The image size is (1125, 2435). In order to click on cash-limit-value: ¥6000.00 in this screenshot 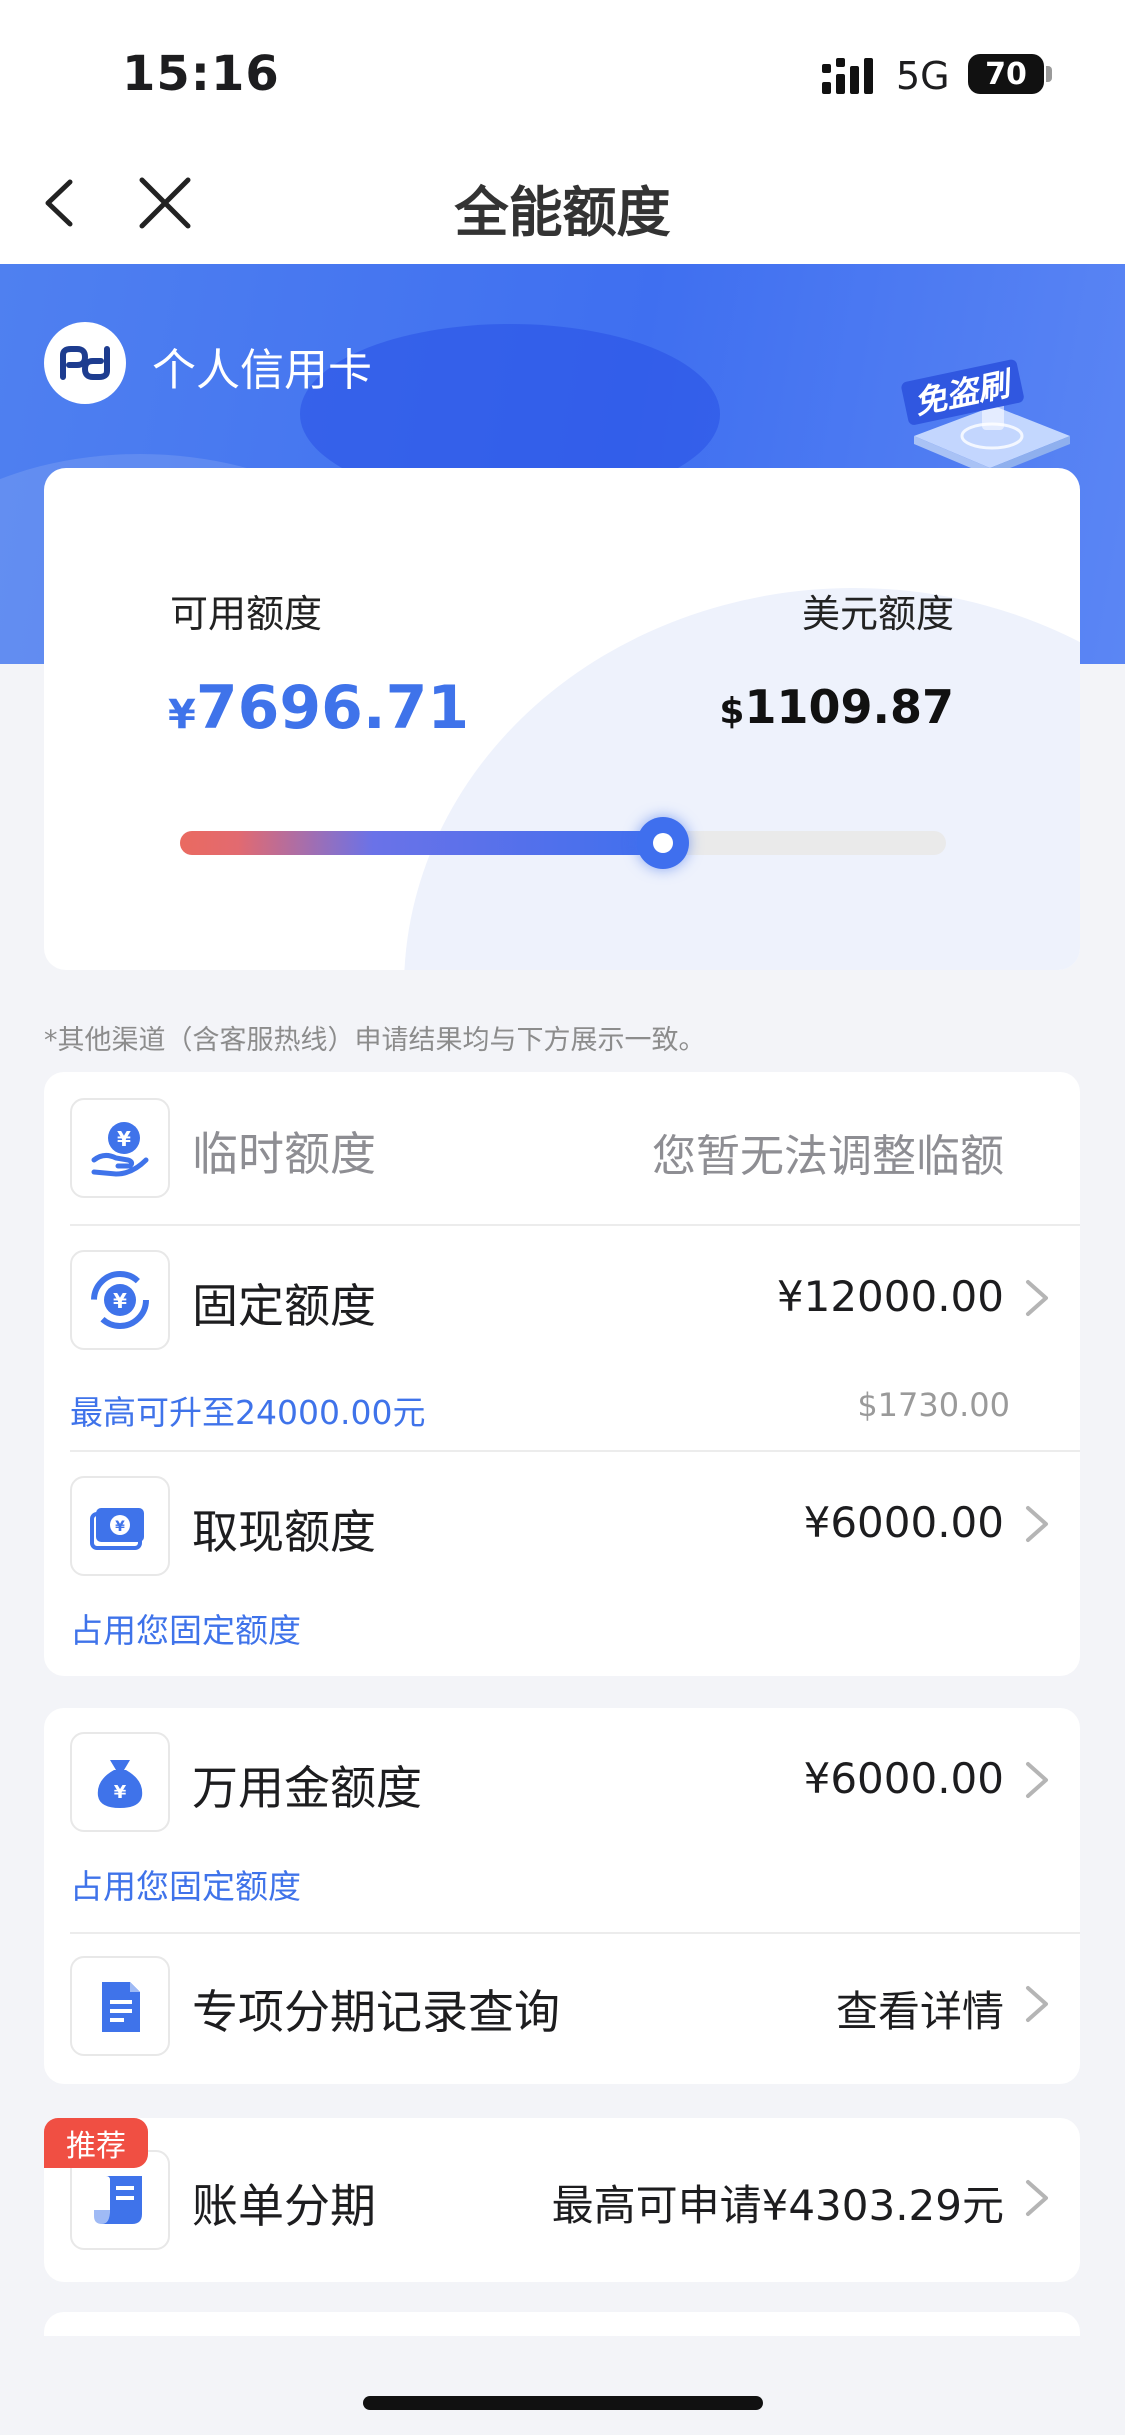, I will do `click(903, 1522)`.